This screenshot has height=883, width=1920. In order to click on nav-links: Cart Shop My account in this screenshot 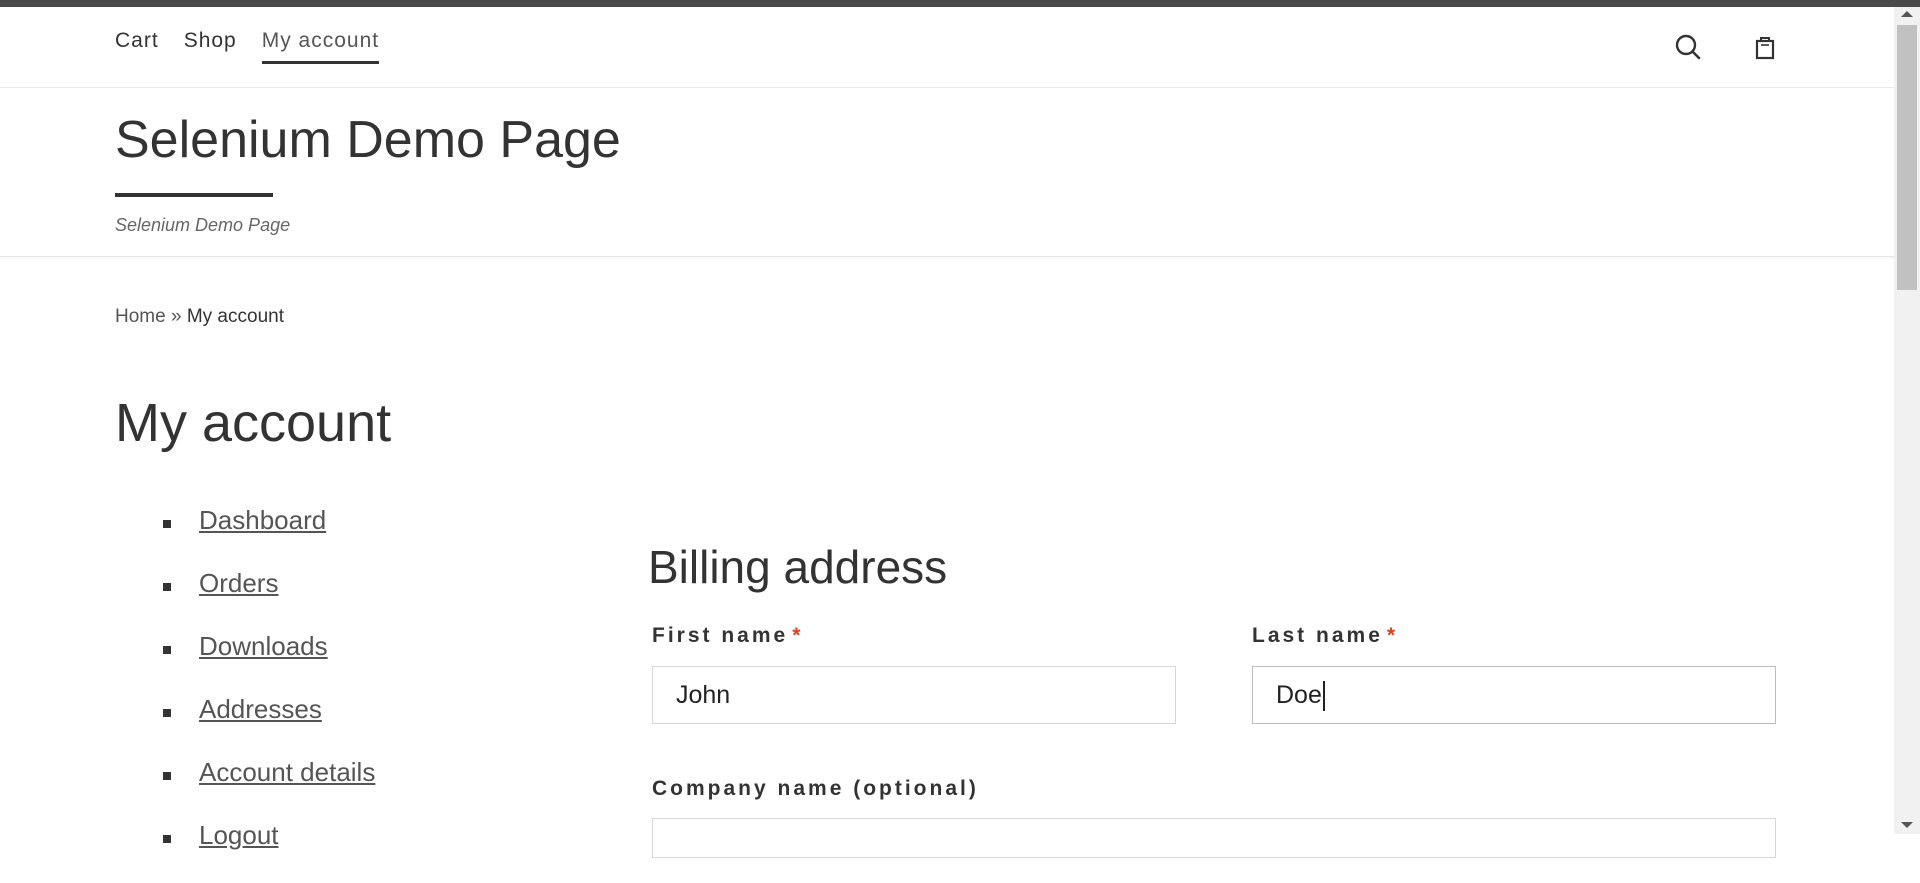, I will do `click(259, 46)`.